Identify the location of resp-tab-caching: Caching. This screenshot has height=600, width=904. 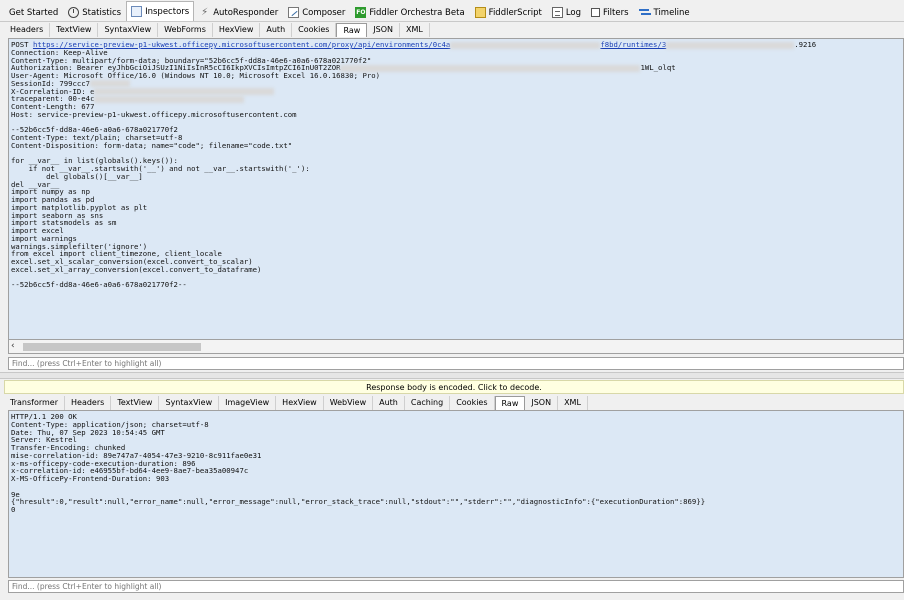
(428, 402).